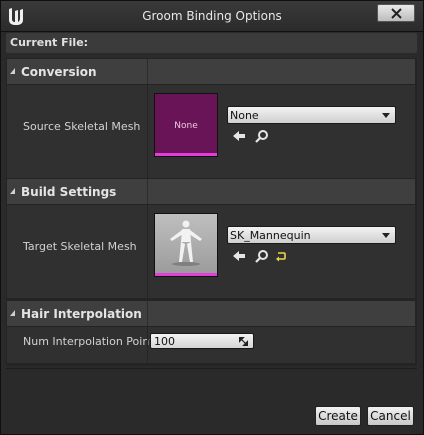 This screenshot has height=435, width=424. I want to click on target-mesh-dropdown: SK_Mannequin, so click(311, 235).